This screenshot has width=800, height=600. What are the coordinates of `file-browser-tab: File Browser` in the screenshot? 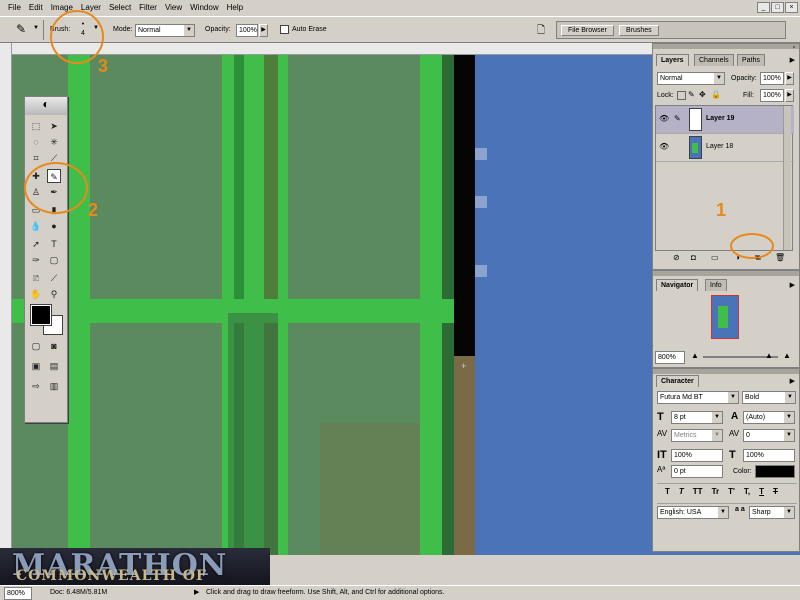 It's located at (587, 30).